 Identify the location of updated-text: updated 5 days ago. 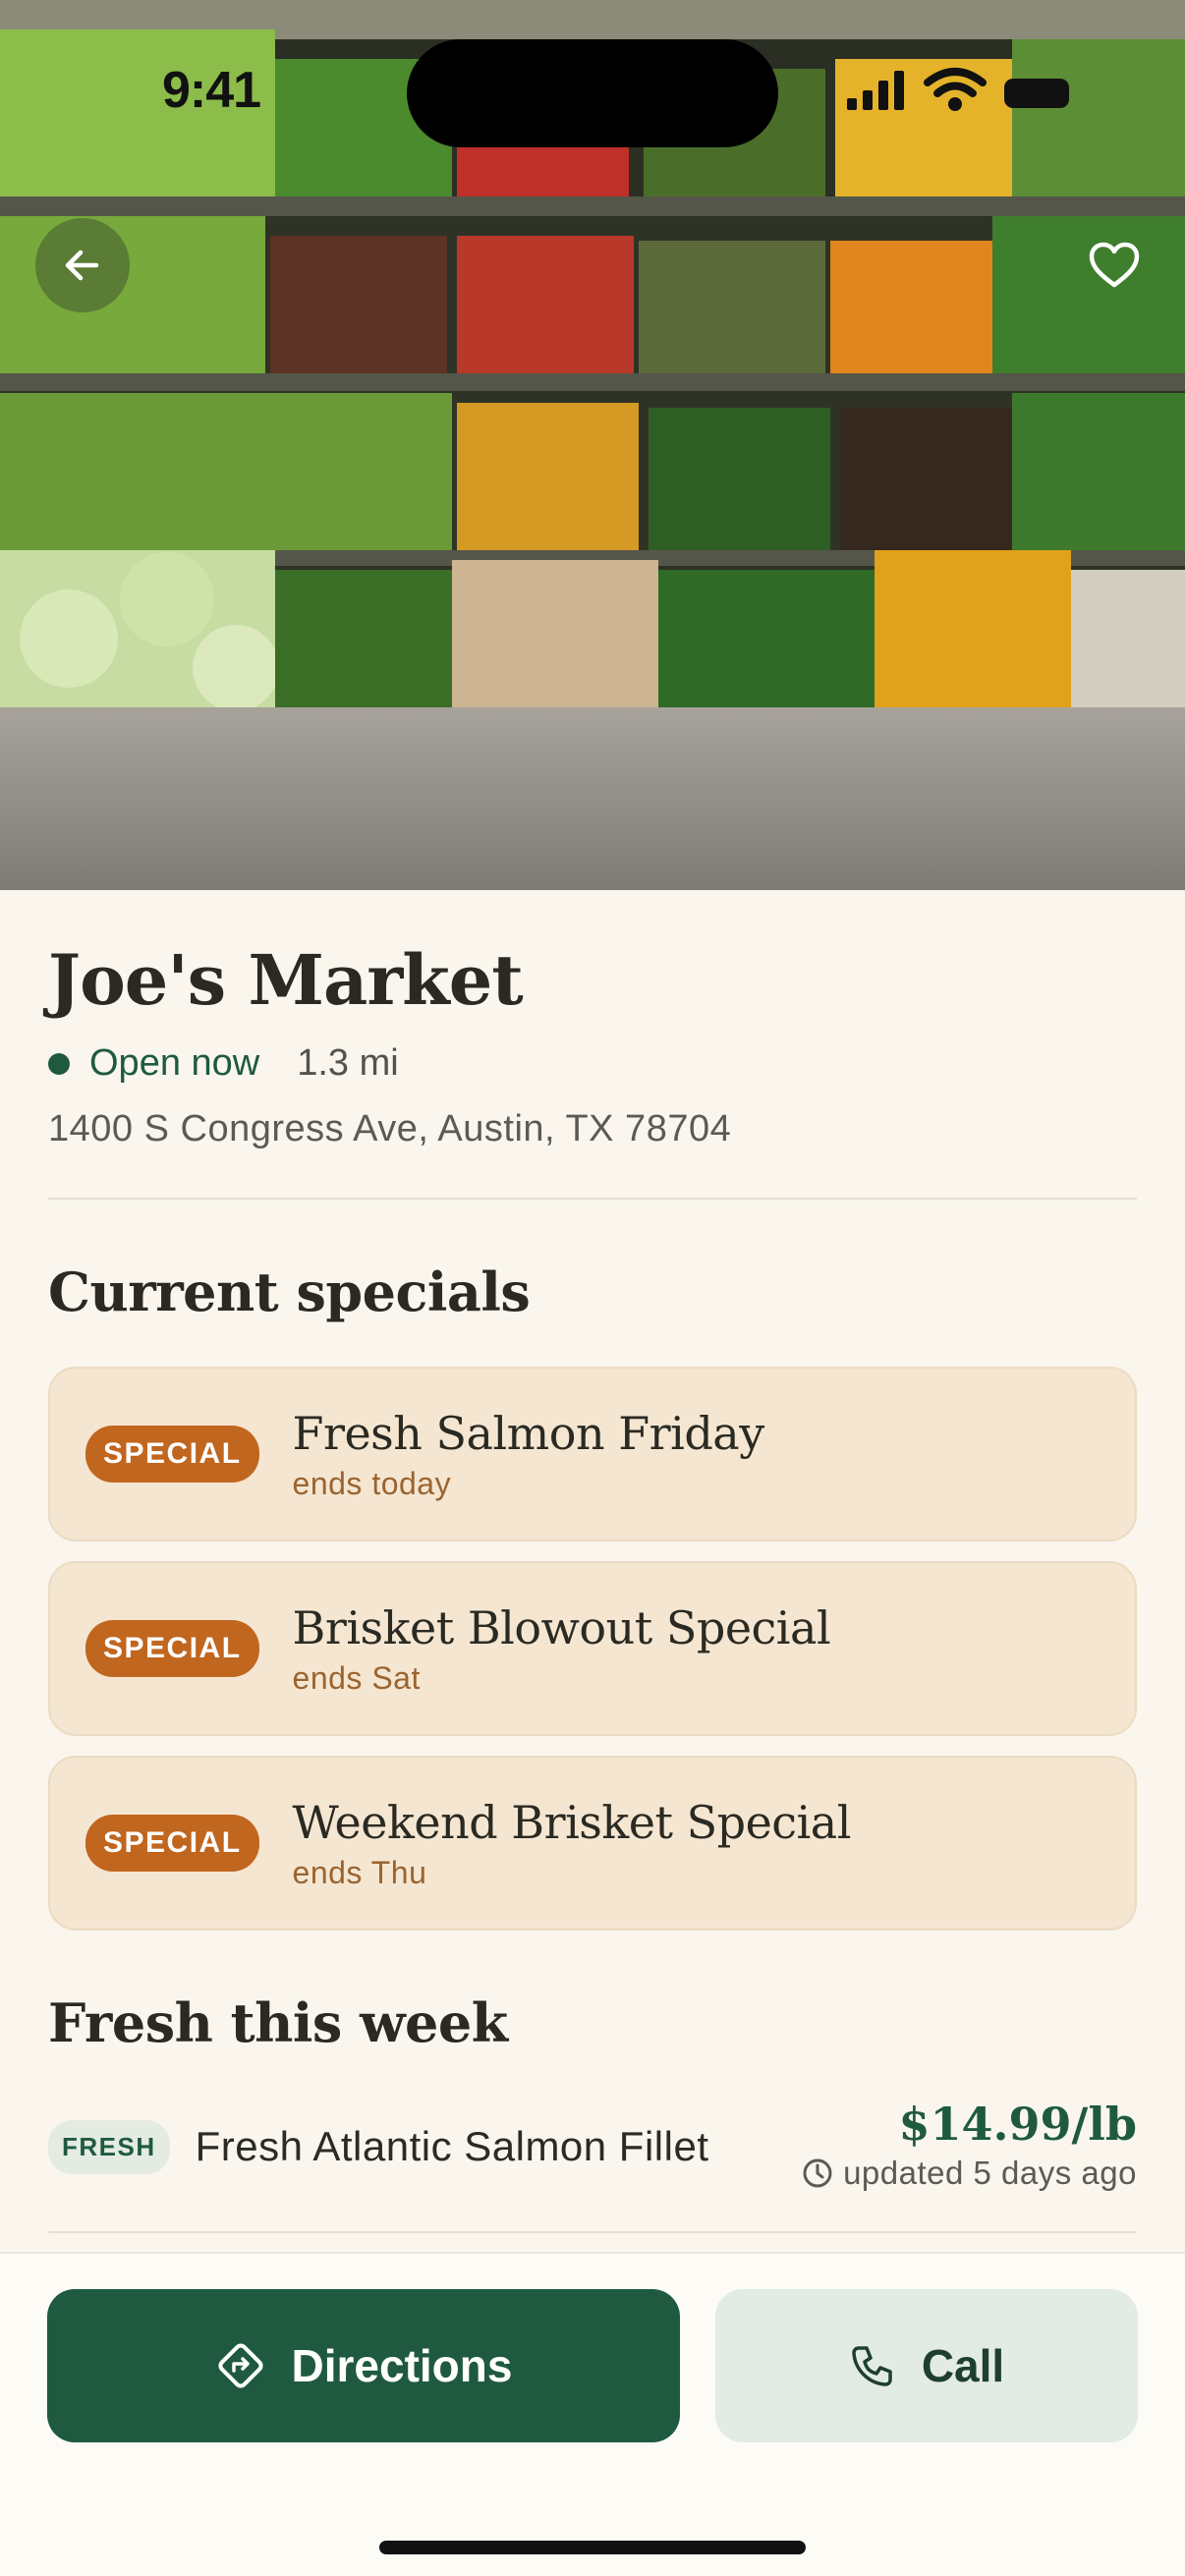
(990, 2173).